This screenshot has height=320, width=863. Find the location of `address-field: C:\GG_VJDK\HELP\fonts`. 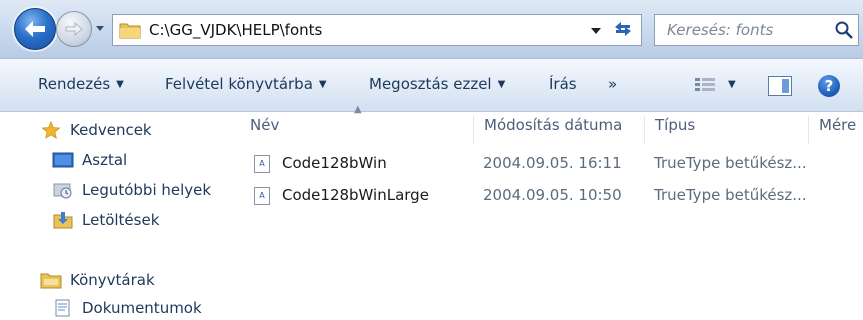

address-field: C:\GG_VJDK\HELP\fonts is located at coordinates (377, 30).